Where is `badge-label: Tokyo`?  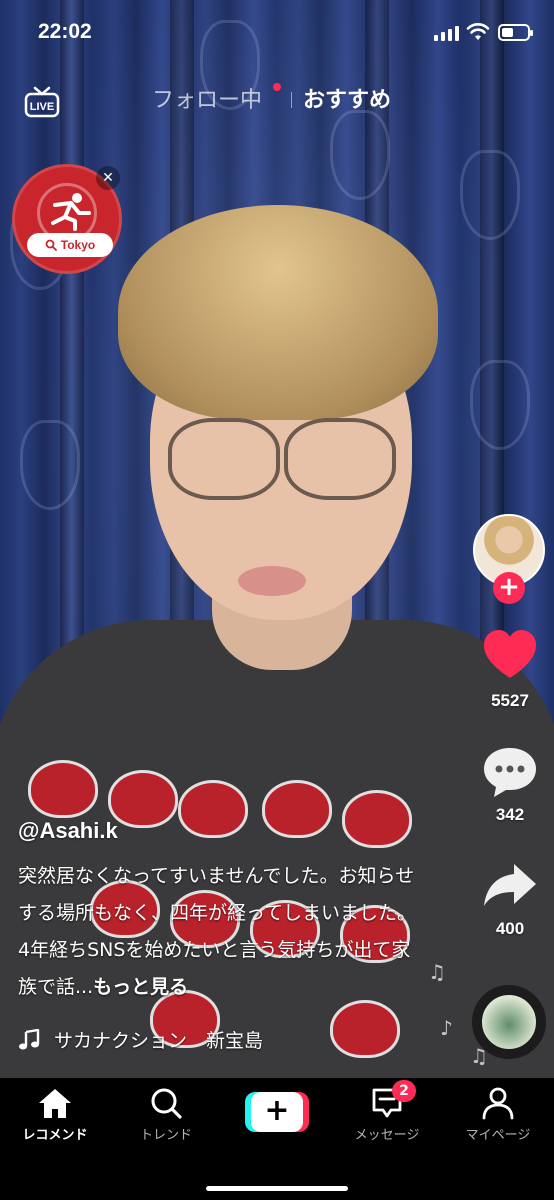
badge-label: Tokyo is located at coordinates (78, 245).